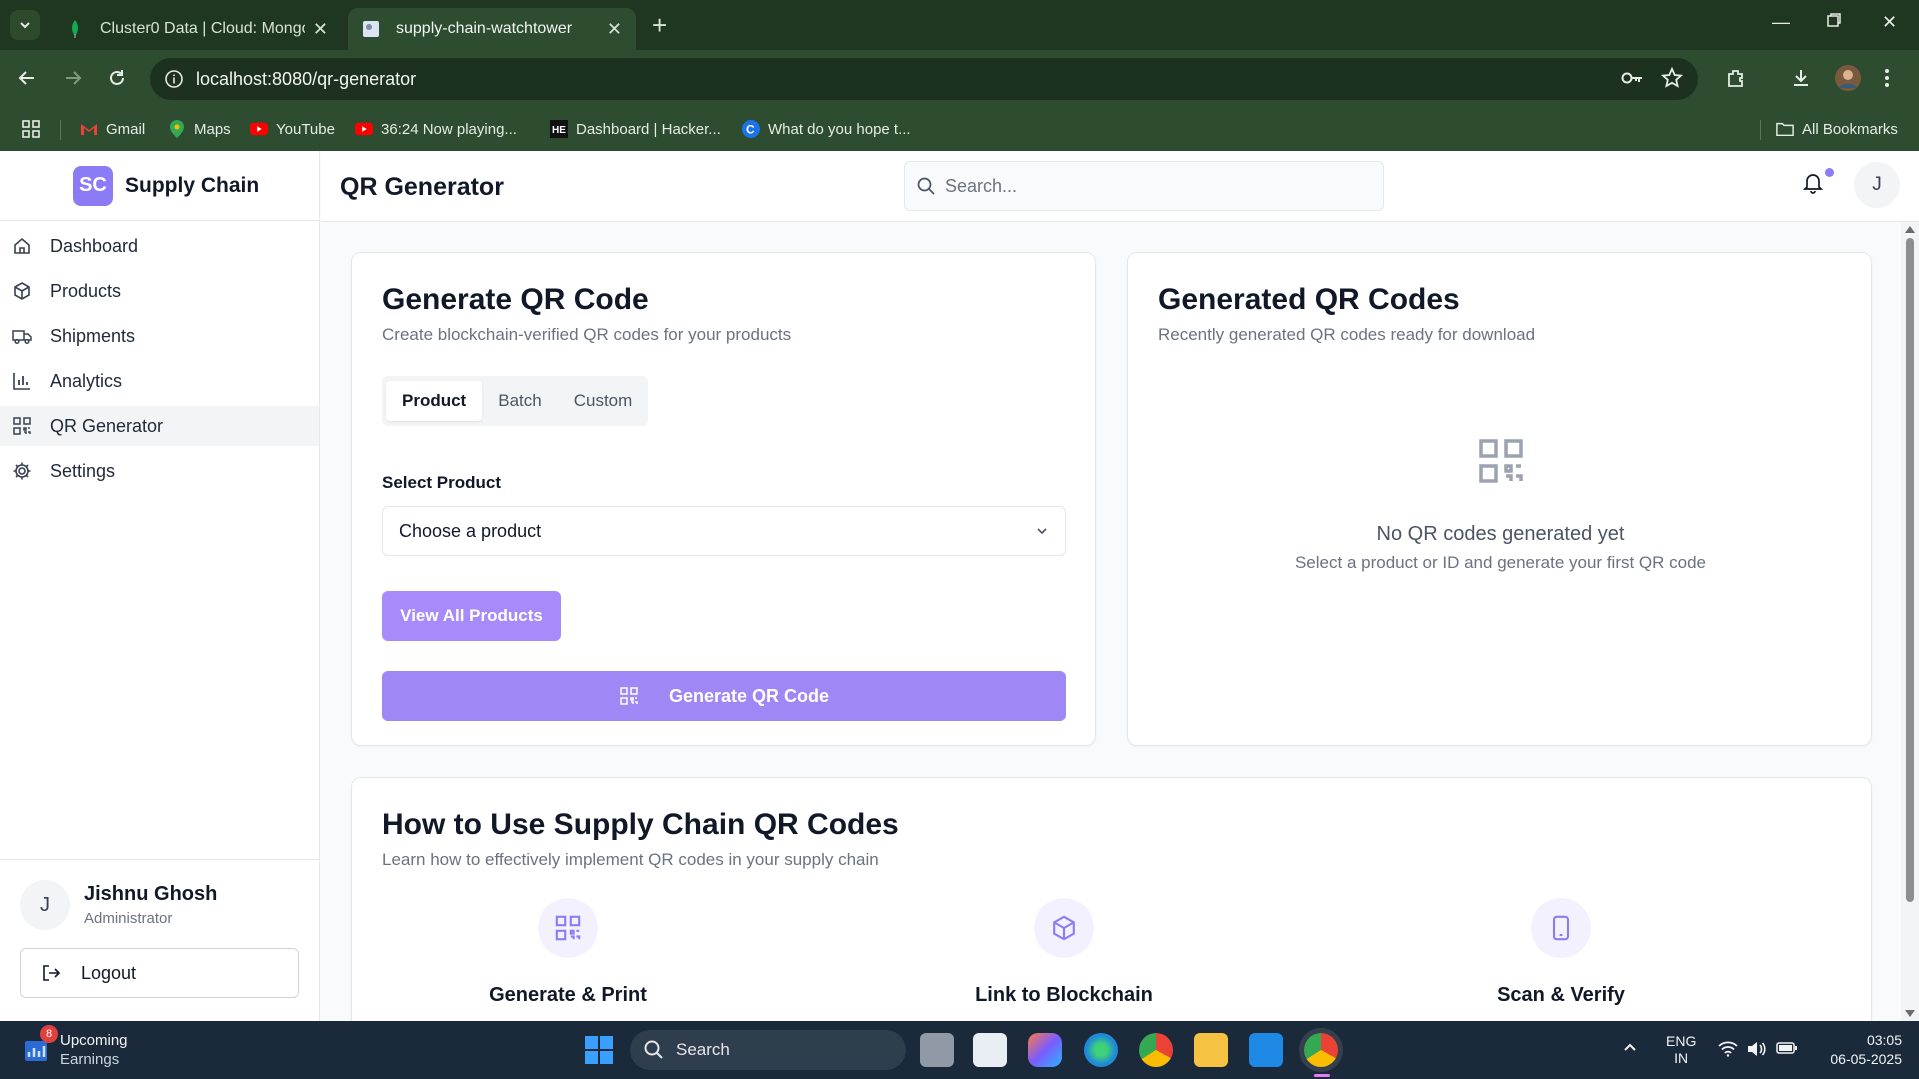 Image resolution: width=1919 pixels, height=1079 pixels. What do you see at coordinates (292, 129) in the screenshot?
I see `bookmark-youtube: YouTube` at bounding box center [292, 129].